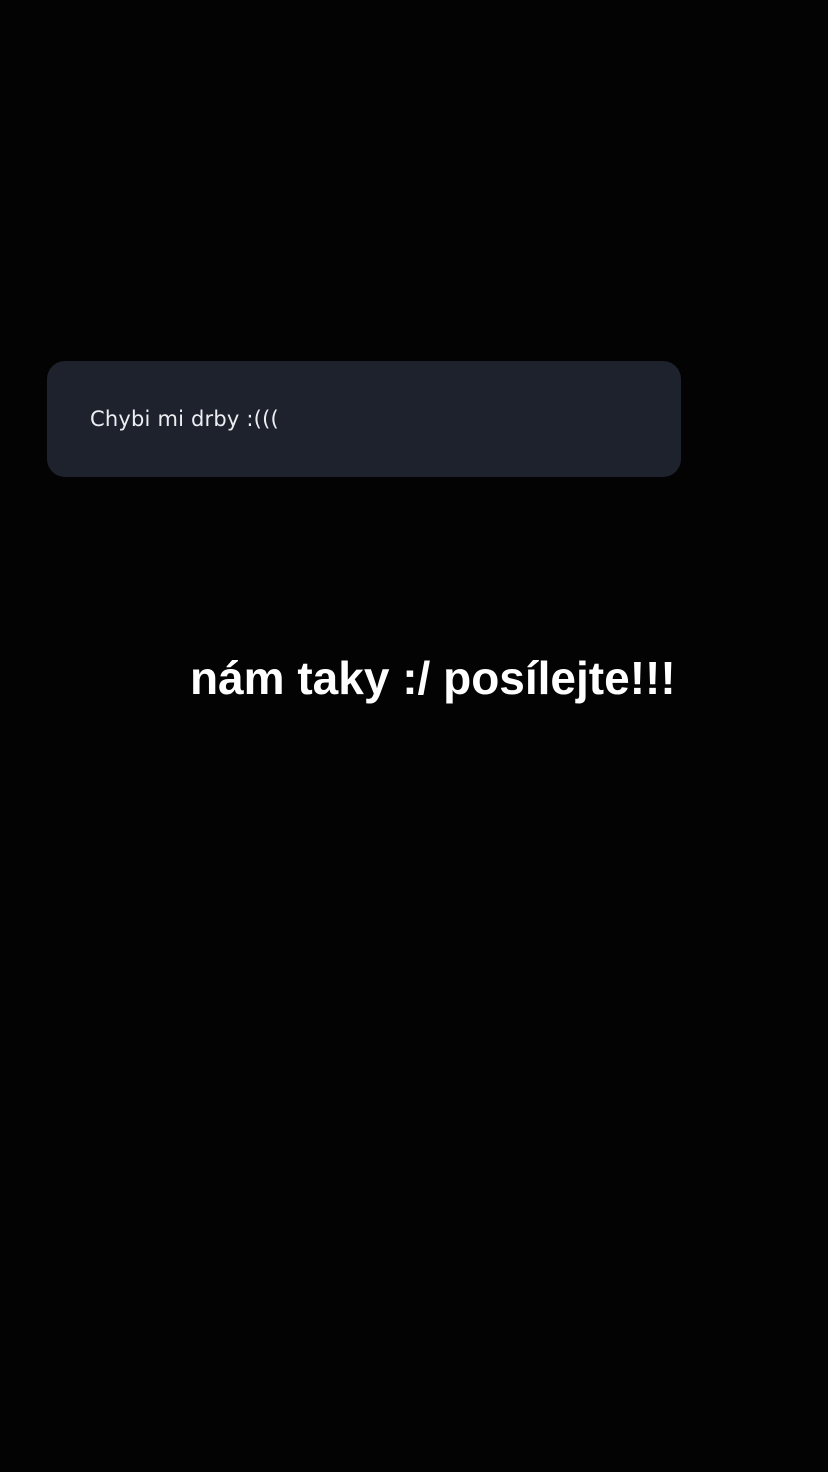 Image resolution: width=828 pixels, height=1472 pixels. What do you see at coordinates (433, 678) in the screenshot?
I see `story-caption: nám taky :/ posílejte!!!` at bounding box center [433, 678].